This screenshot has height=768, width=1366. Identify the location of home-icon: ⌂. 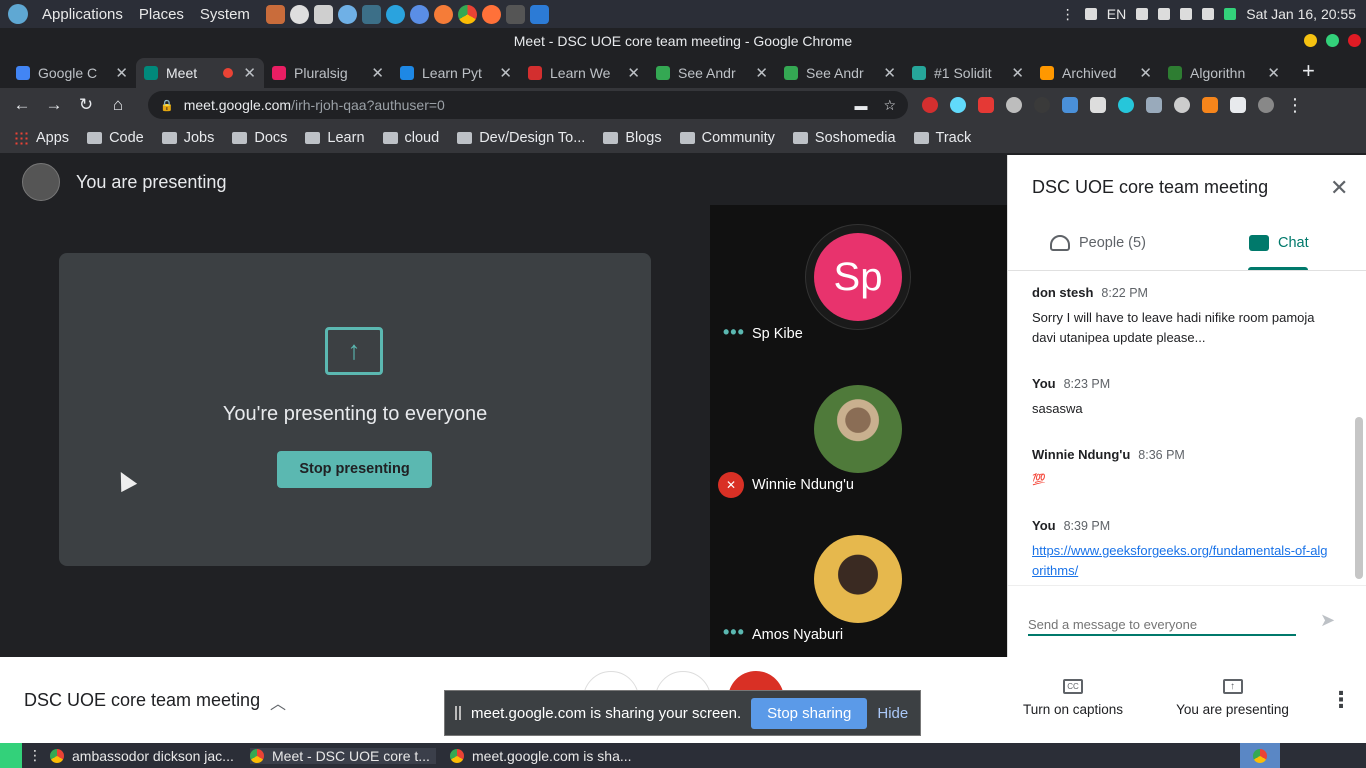
(118, 105).